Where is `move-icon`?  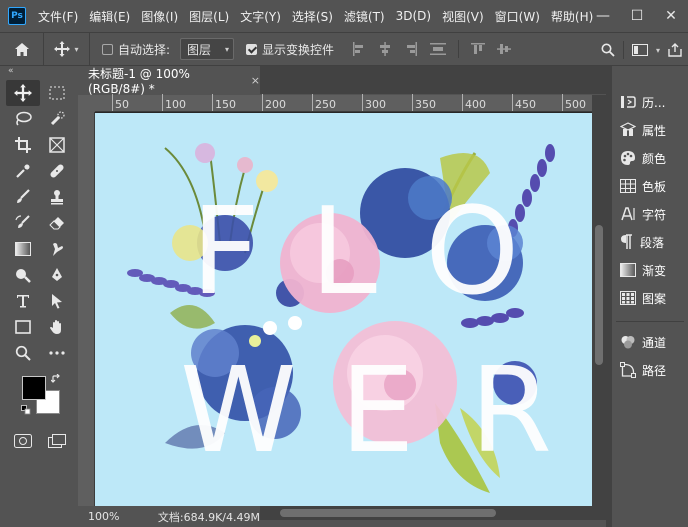
move-icon is located at coordinates (23, 93).